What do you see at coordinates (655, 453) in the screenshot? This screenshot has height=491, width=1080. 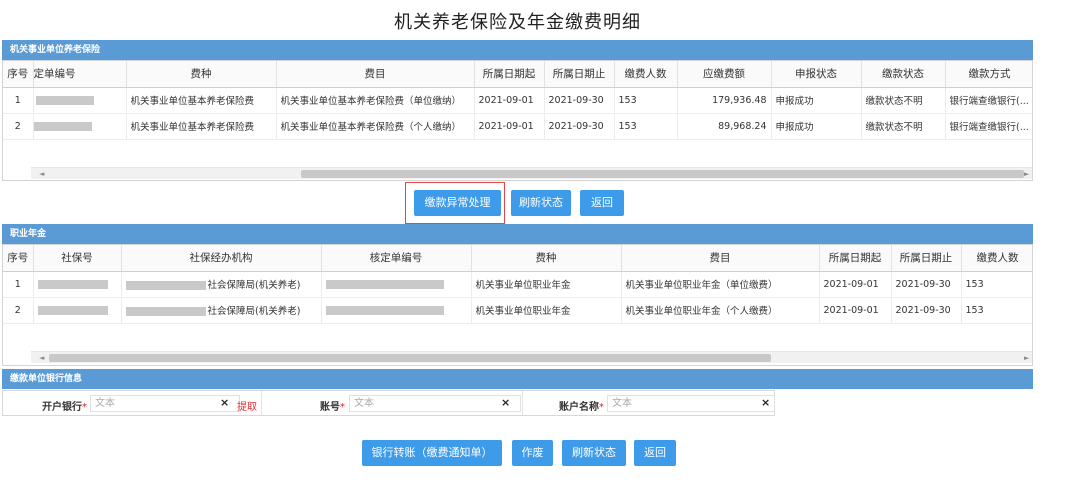 I see `back-button-bottom: 返回` at bounding box center [655, 453].